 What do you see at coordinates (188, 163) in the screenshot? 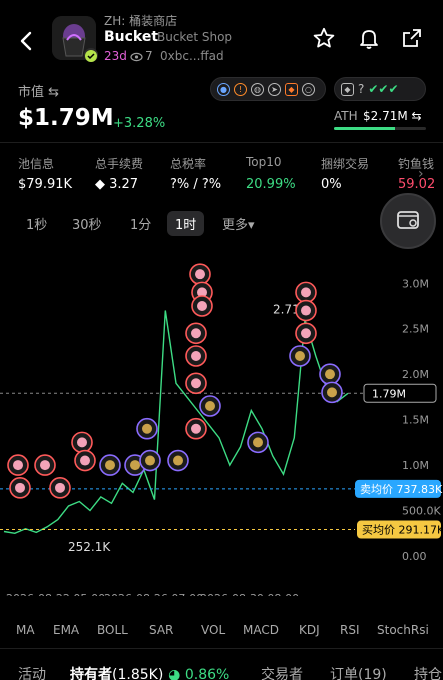
I see `stat-label: 总税率` at bounding box center [188, 163].